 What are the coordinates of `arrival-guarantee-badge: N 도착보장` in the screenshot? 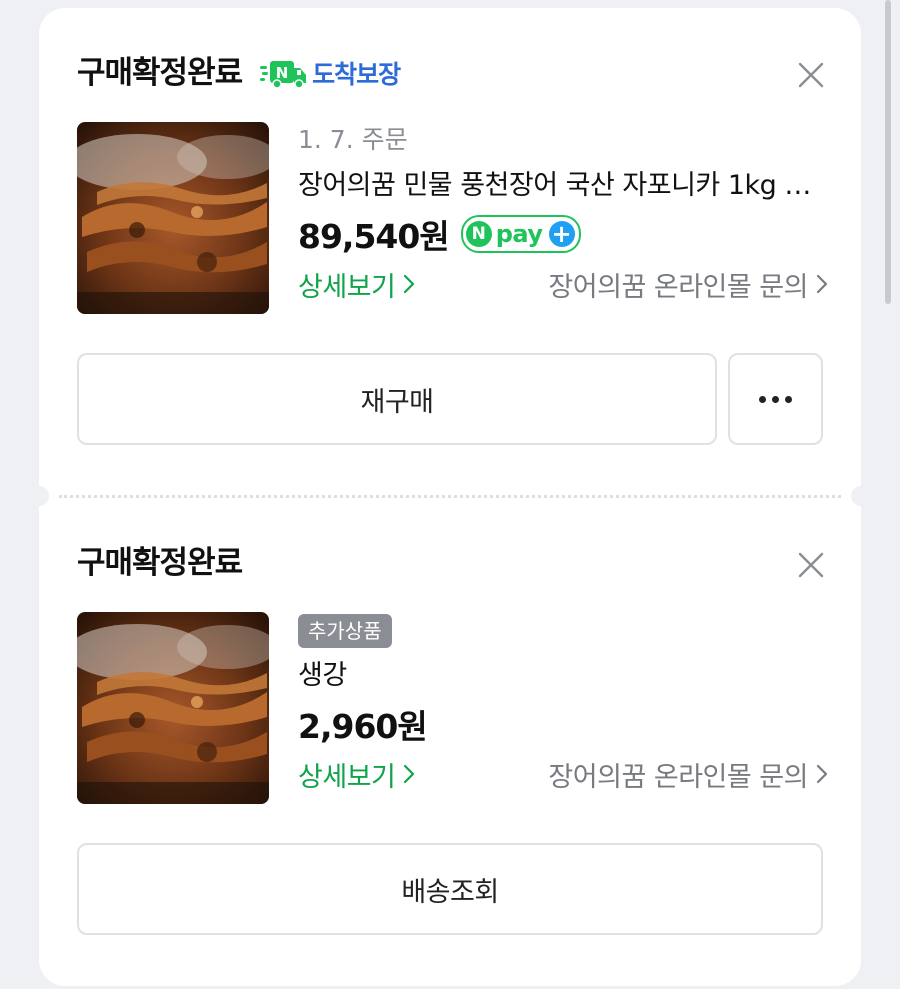 It's located at (330, 73).